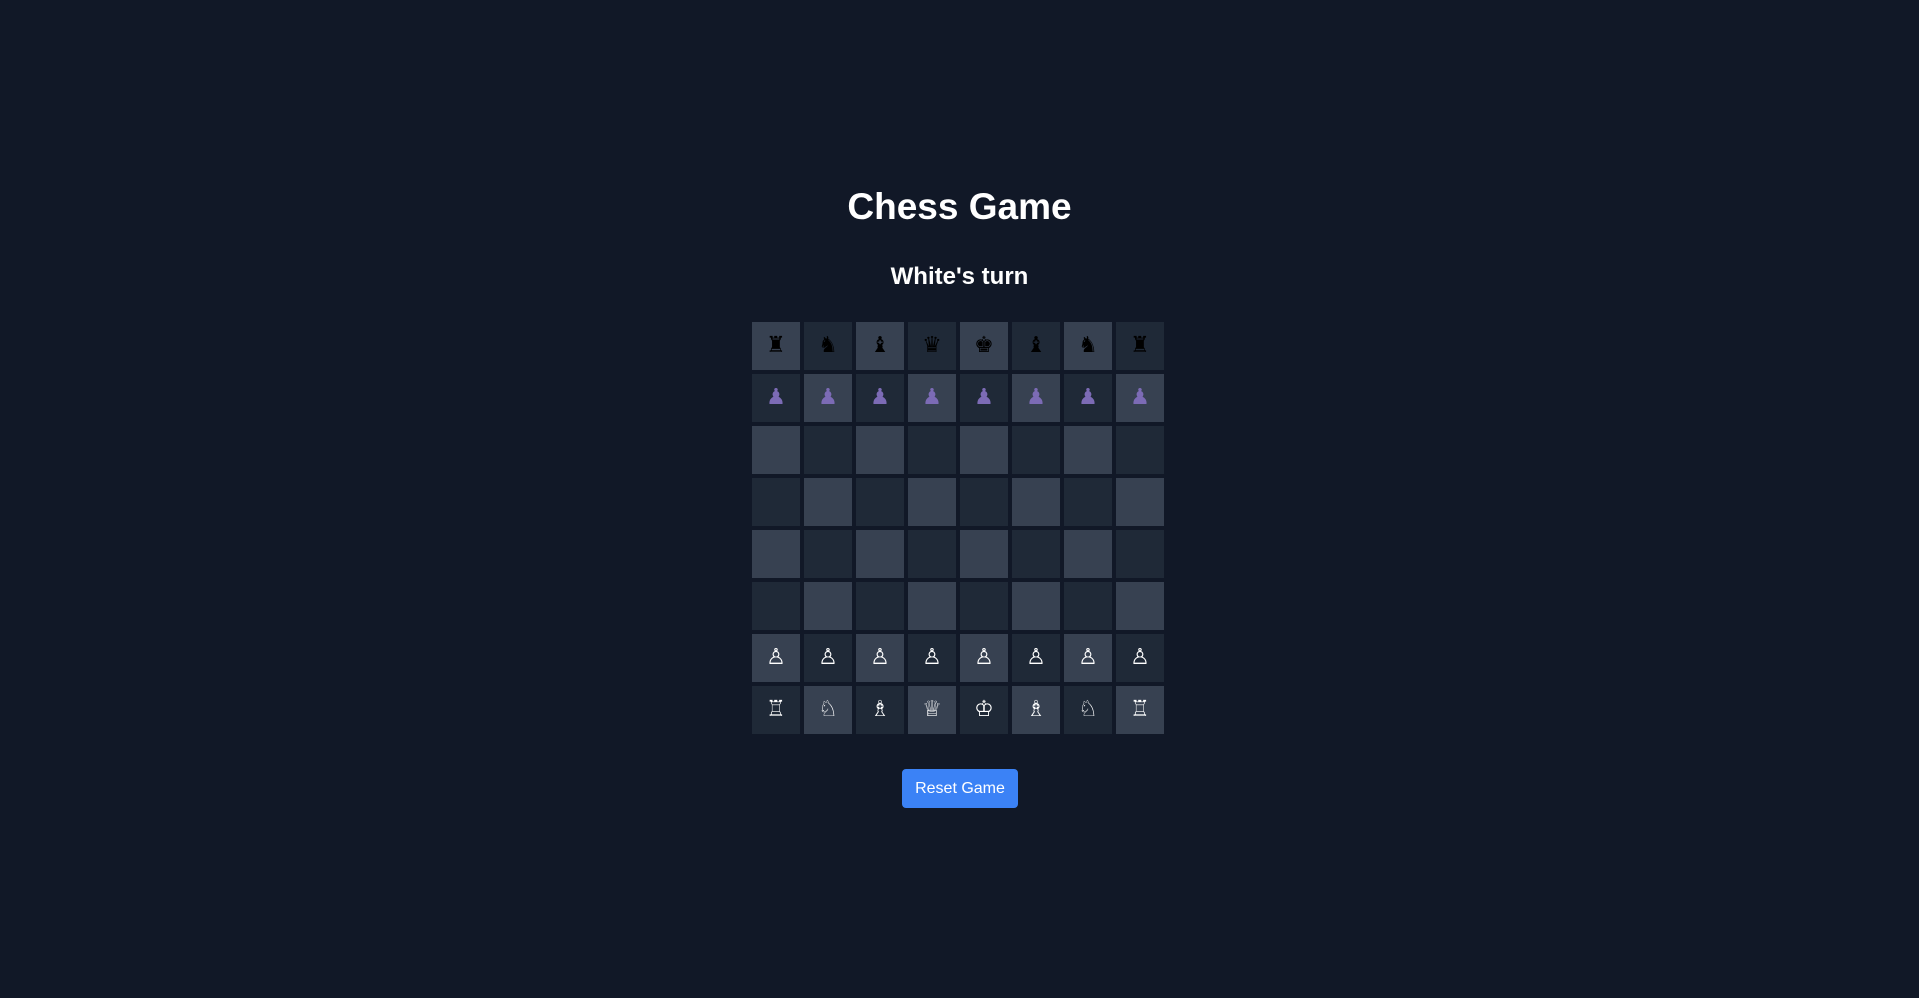  I want to click on square-c3, so click(880, 606).